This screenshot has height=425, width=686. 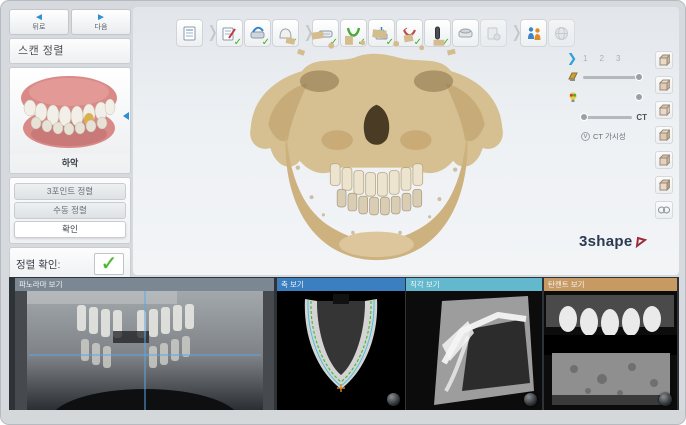 I want to click on dual-view-button, so click(x=664, y=210).